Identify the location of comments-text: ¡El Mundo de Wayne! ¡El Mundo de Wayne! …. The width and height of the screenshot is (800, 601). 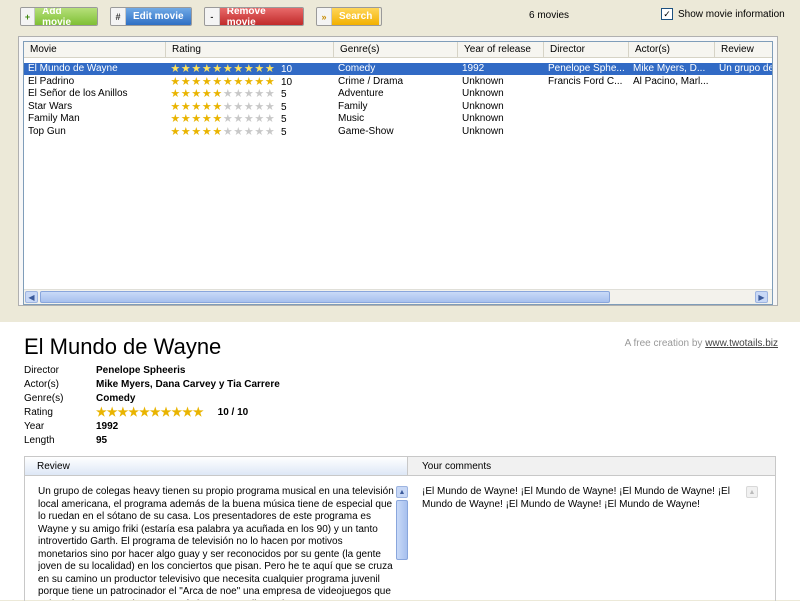
(582, 543).